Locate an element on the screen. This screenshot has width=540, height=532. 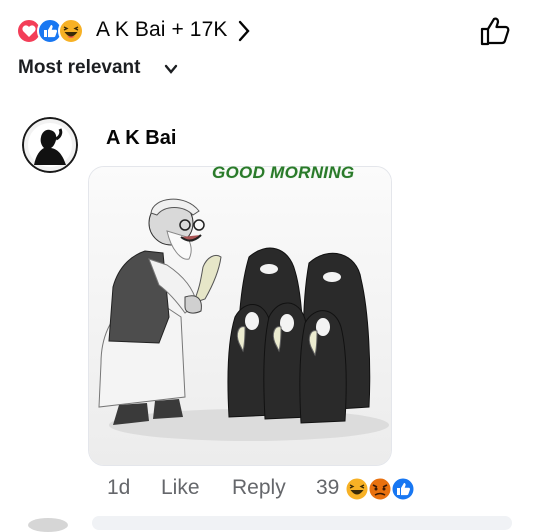
image-caption: GOOD MORNING is located at coordinates (283, 172).